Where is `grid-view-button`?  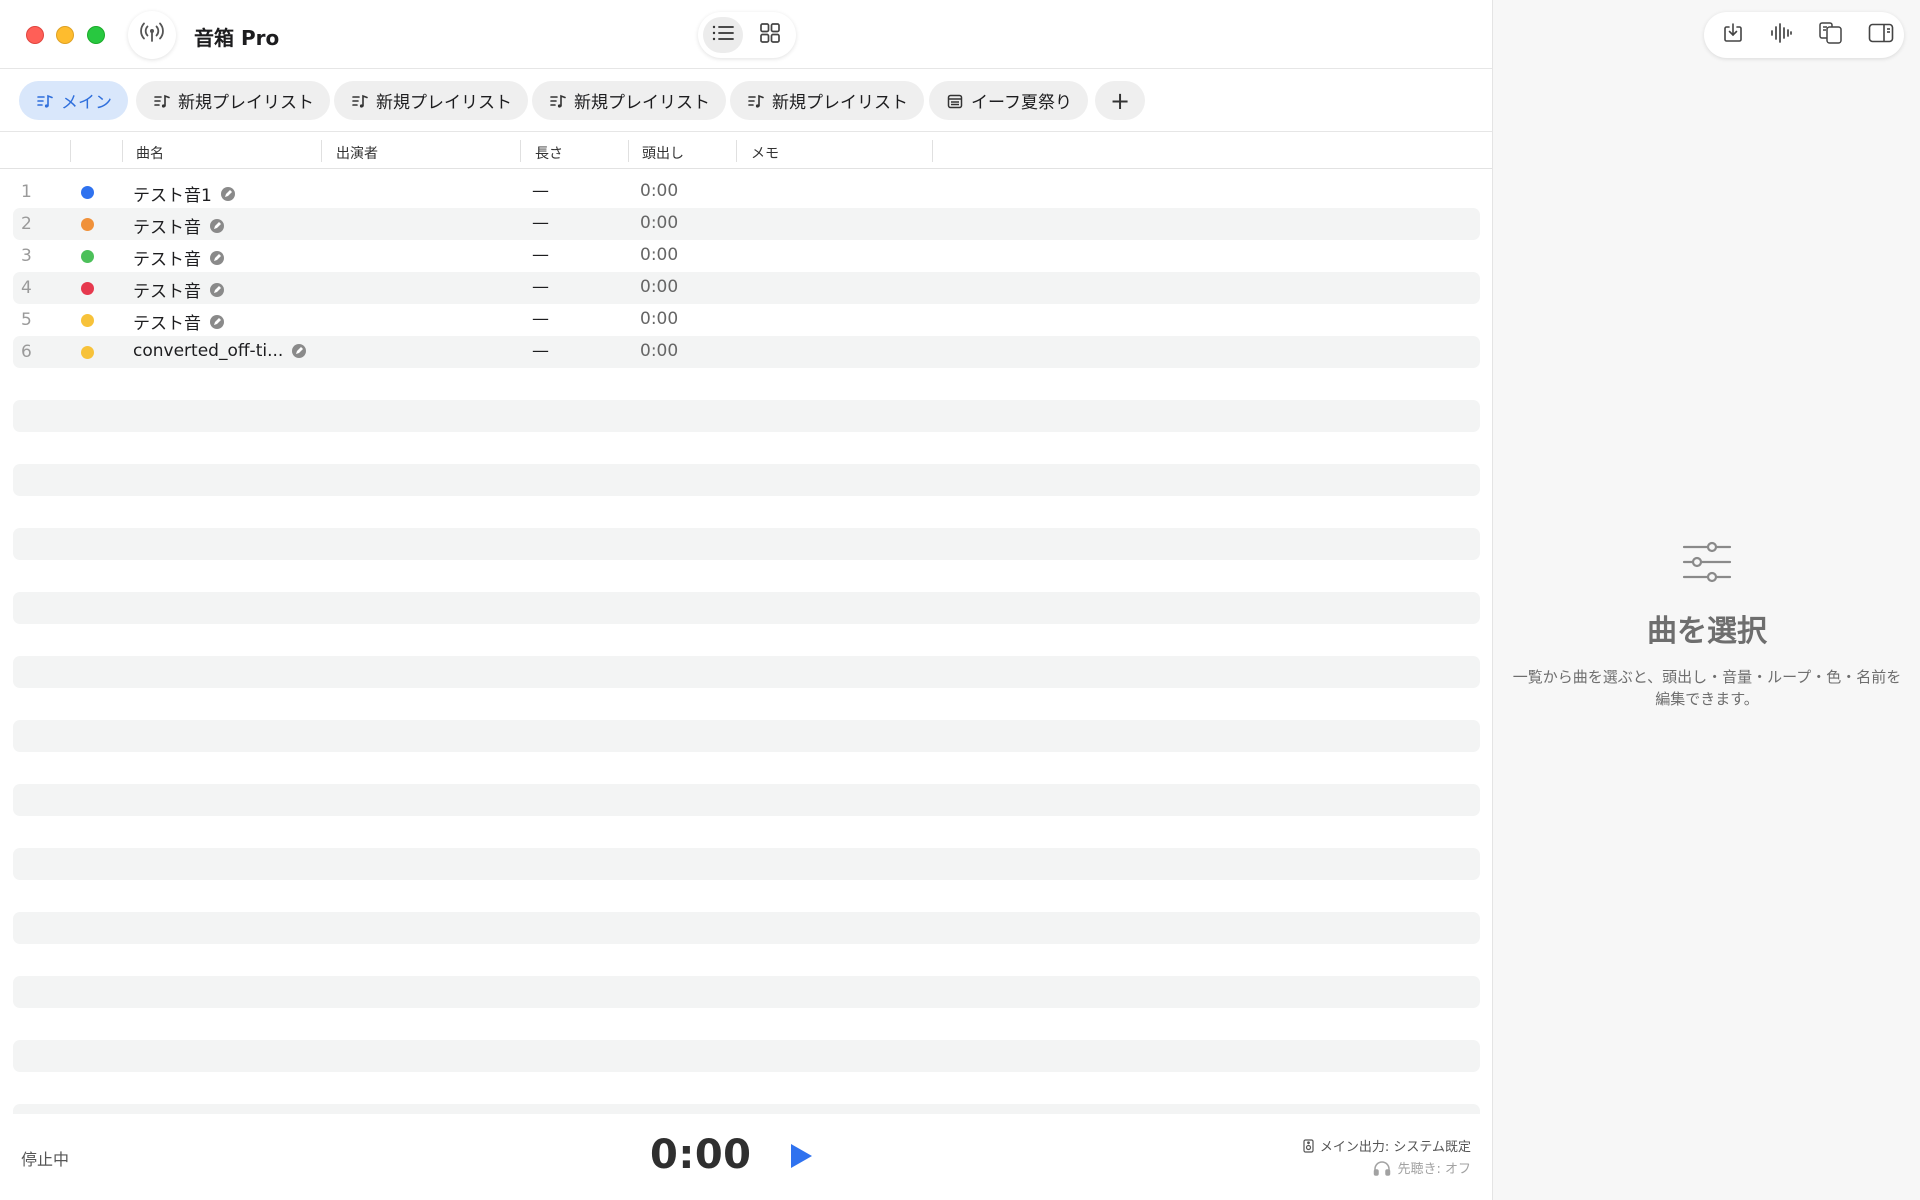
grid-view-button is located at coordinates (770, 35).